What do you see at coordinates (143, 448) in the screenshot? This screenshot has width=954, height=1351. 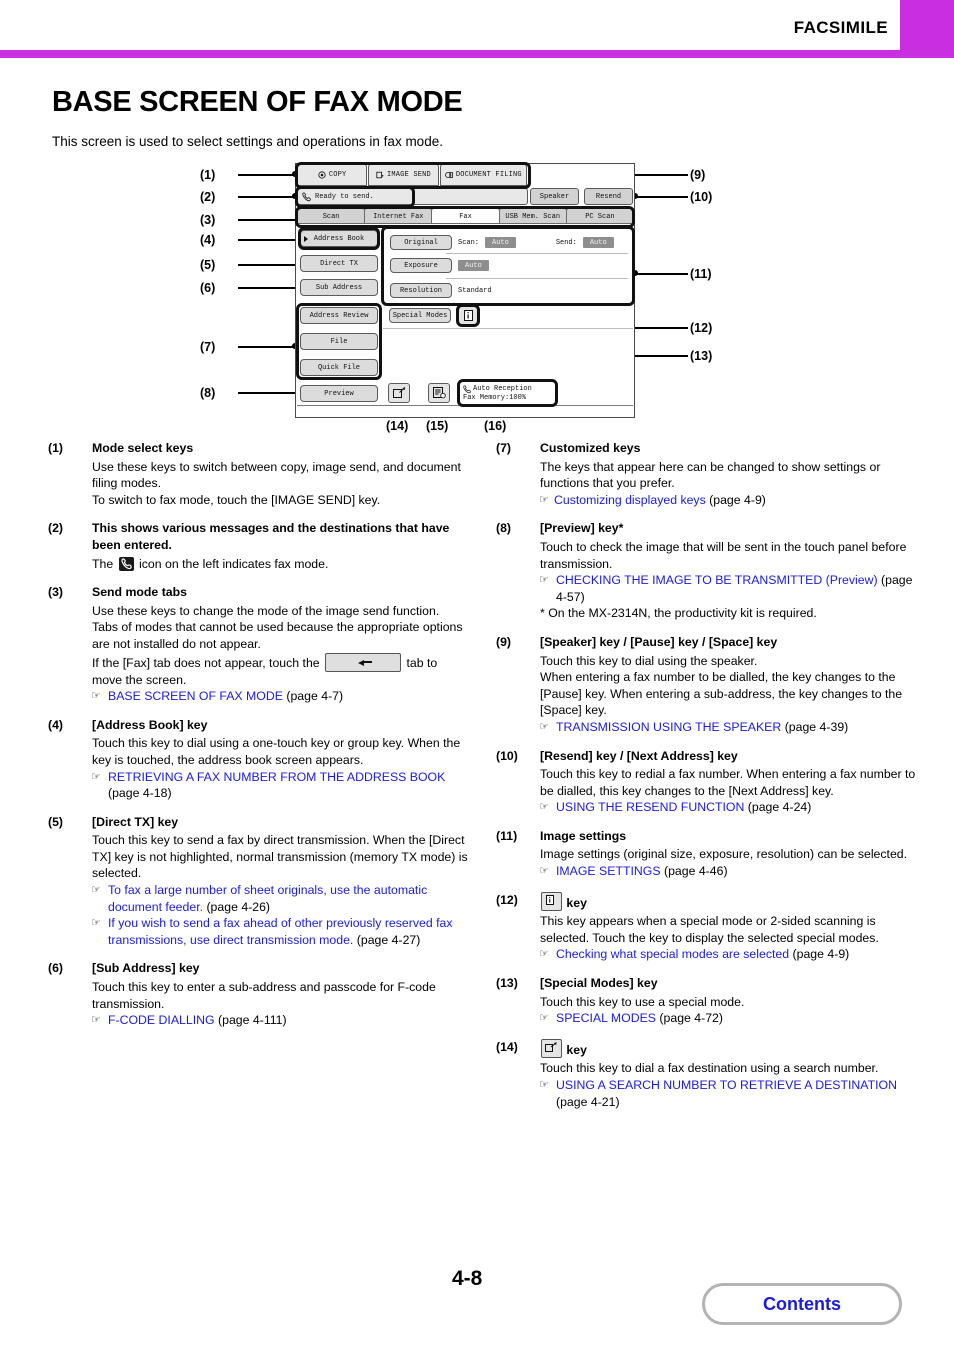 I see `item-1-heading: Mode select keys` at bounding box center [143, 448].